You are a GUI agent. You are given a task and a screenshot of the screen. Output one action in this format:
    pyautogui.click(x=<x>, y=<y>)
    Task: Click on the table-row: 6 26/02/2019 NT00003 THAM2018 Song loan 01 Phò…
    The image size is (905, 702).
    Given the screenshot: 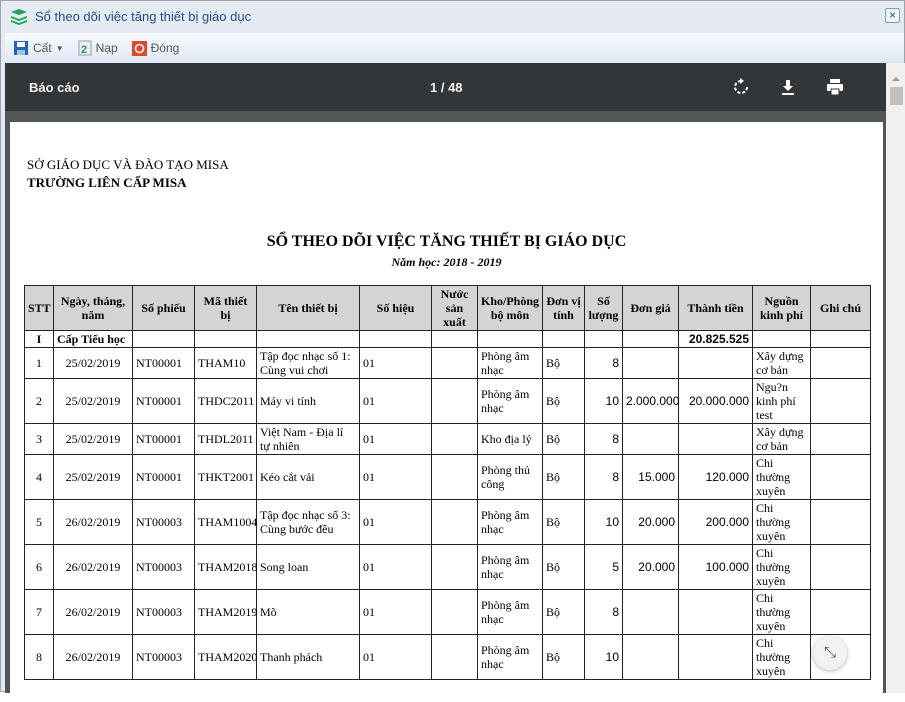 What is the action you would take?
    pyautogui.click(x=447, y=567)
    